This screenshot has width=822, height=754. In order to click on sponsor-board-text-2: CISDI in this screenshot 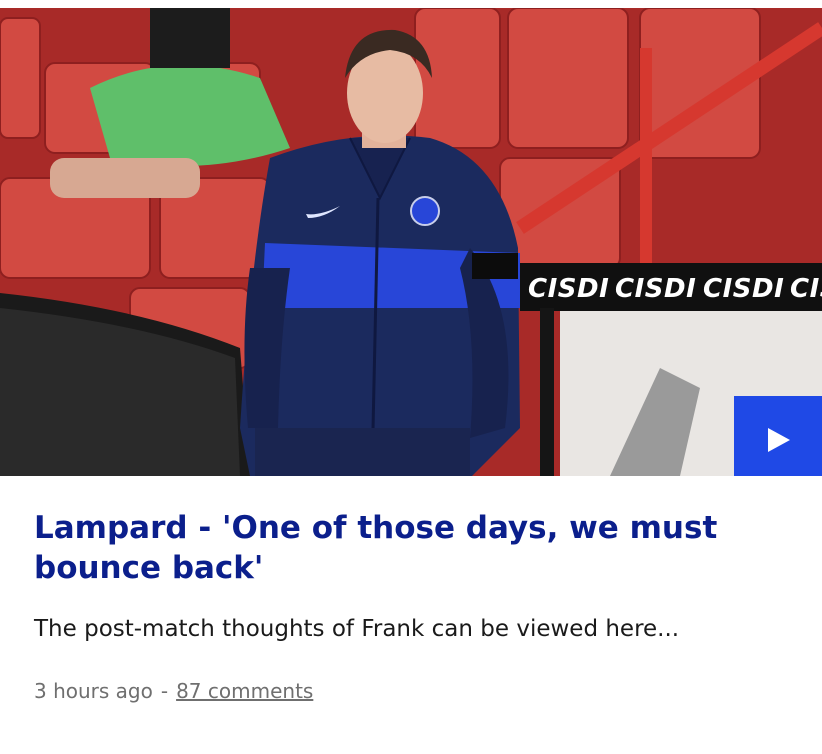, I will do `click(655, 289)`.